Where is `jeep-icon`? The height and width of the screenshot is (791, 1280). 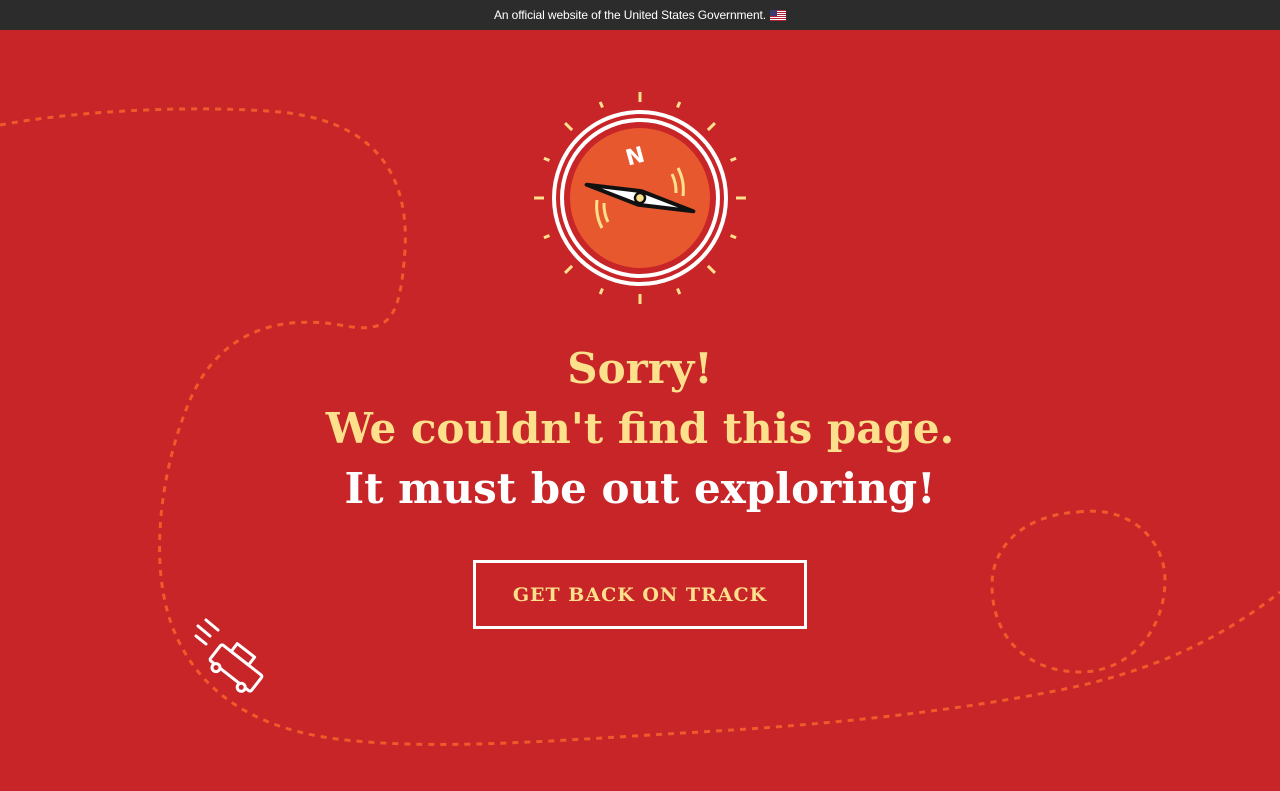 jeep-icon is located at coordinates (229, 655).